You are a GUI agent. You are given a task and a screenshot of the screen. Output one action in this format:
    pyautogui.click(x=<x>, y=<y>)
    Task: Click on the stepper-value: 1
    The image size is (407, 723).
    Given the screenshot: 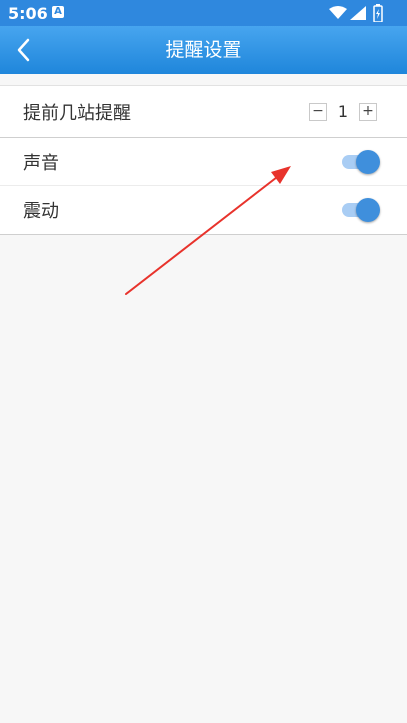 What is the action you would take?
    pyautogui.click(x=343, y=111)
    